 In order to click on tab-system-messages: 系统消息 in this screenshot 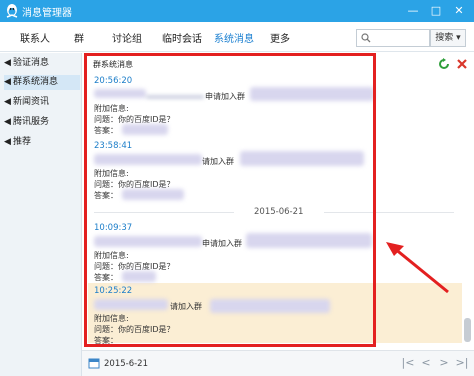, I will do `click(234, 37)`.